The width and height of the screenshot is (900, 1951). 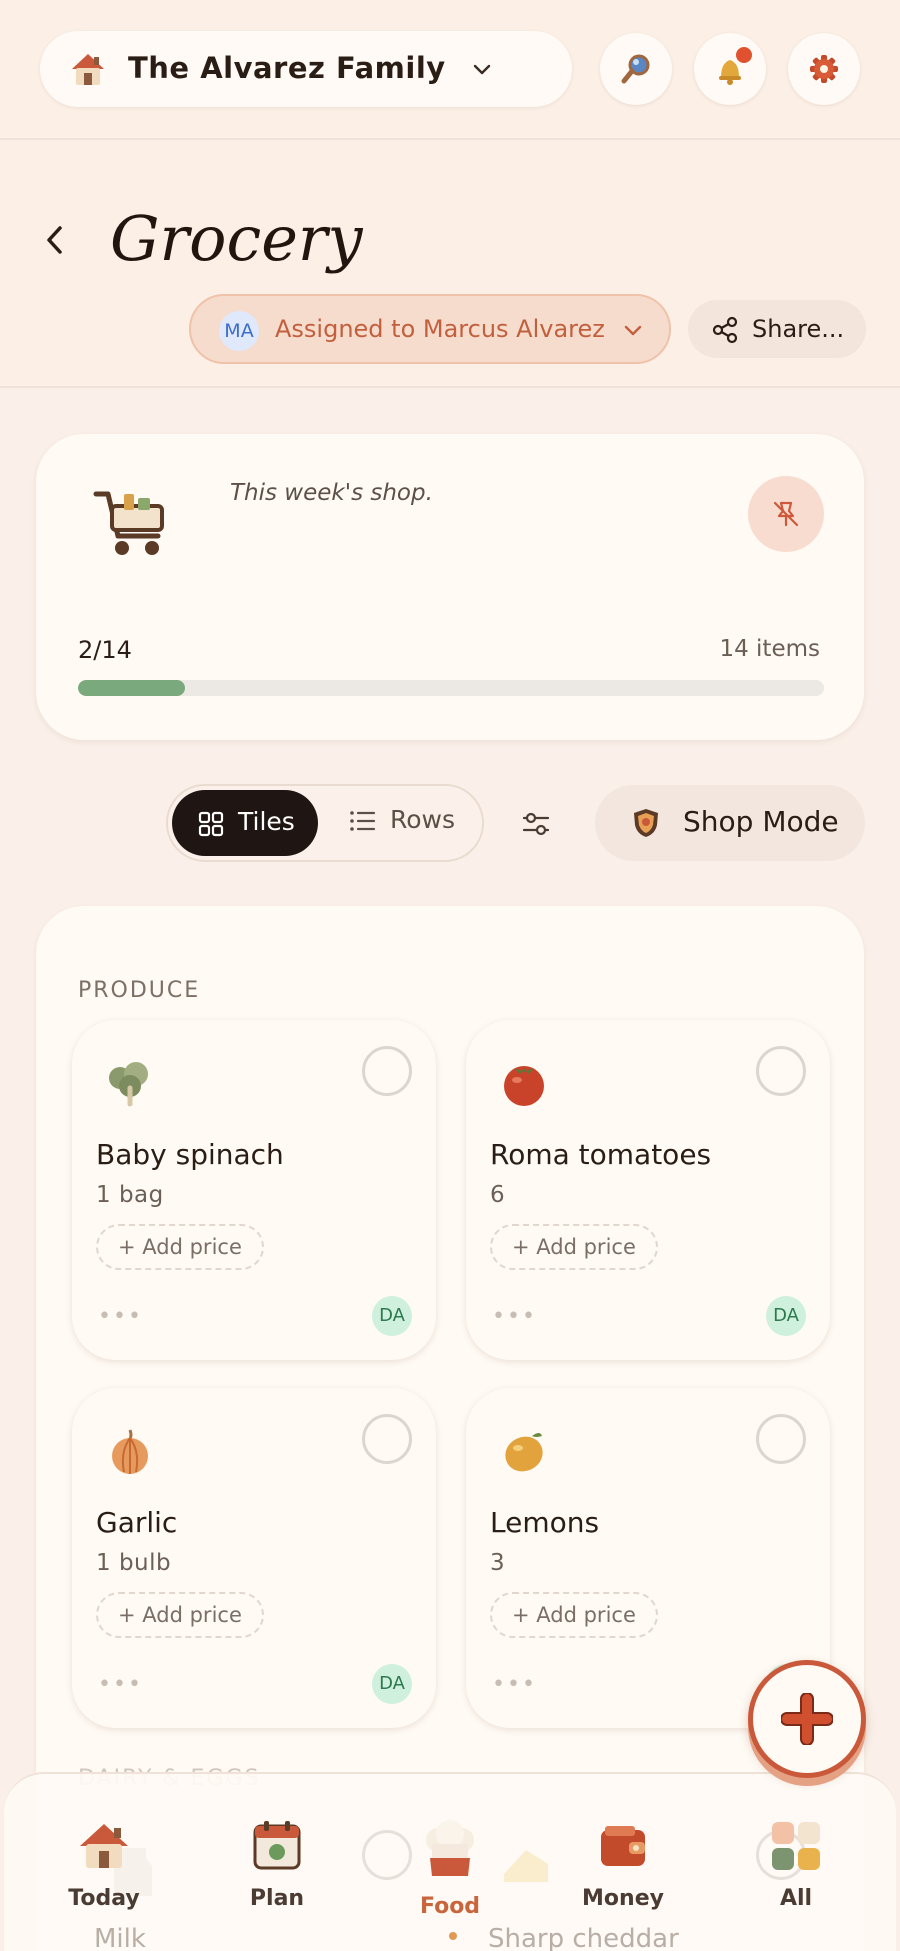 I want to click on garlic-icon, so click(x=130, y=1451).